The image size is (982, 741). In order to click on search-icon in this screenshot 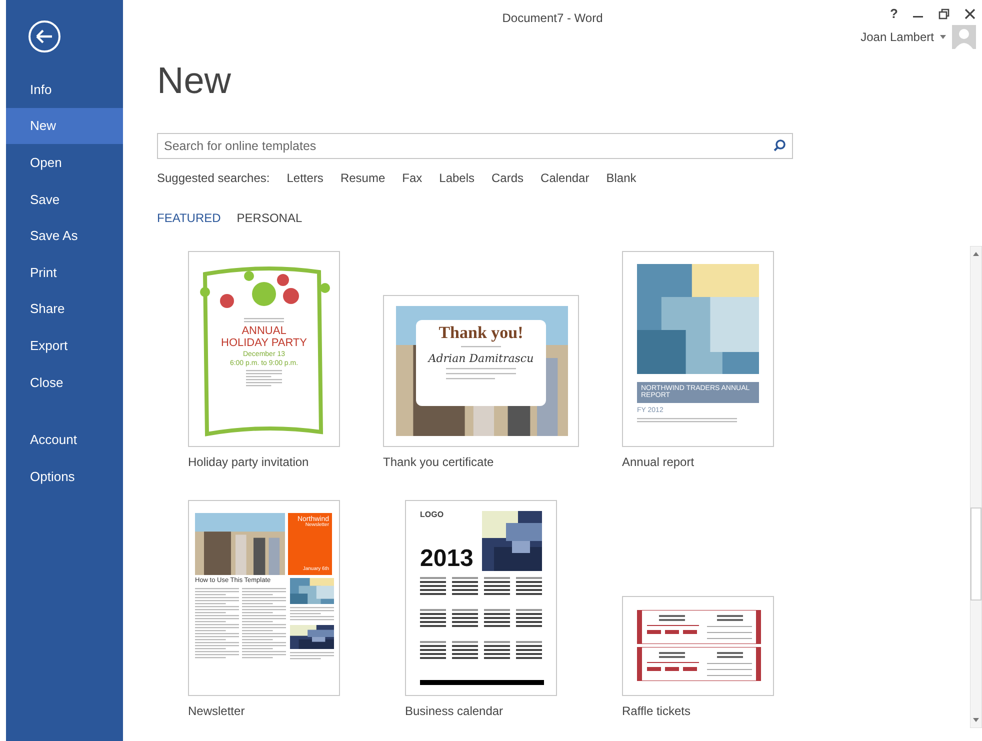, I will do `click(779, 145)`.